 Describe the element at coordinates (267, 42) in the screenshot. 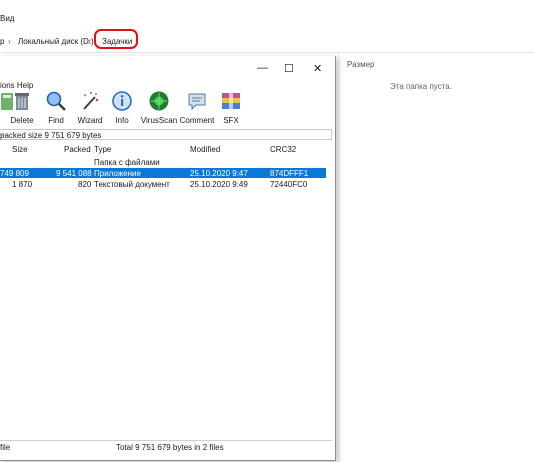

I see `address-bar: р › Локальный диск (D:) › Задачки` at that location.